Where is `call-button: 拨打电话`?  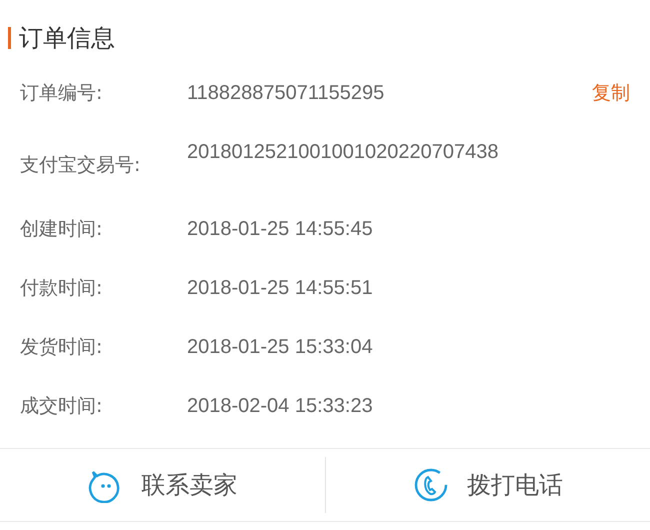
call-button: 拨打电话 is located at coordinates (488, 485).